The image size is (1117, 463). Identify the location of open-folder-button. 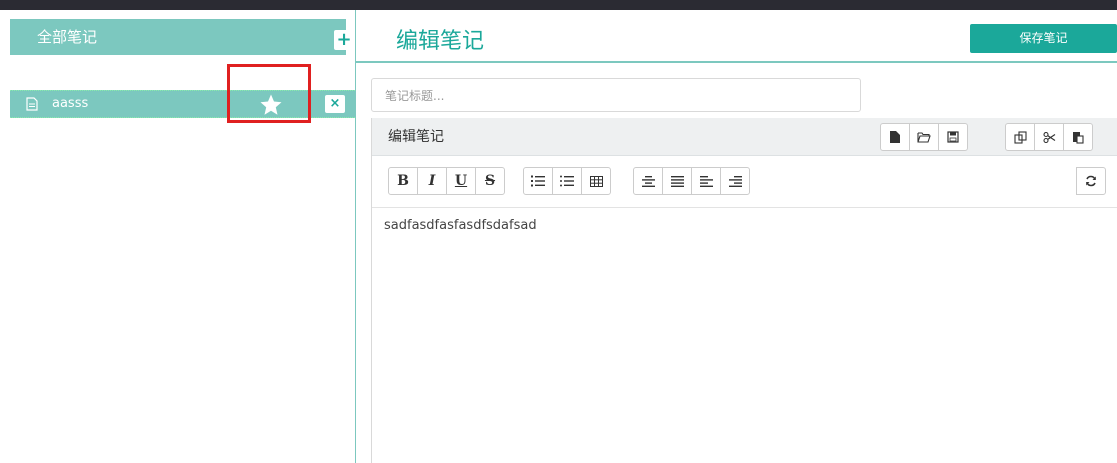
(924, 137).